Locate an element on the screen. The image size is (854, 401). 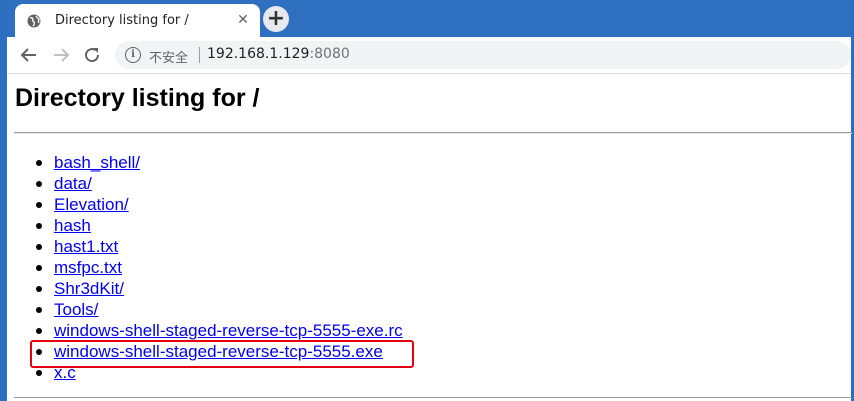
reload-button is located at coordinates (92, 55).